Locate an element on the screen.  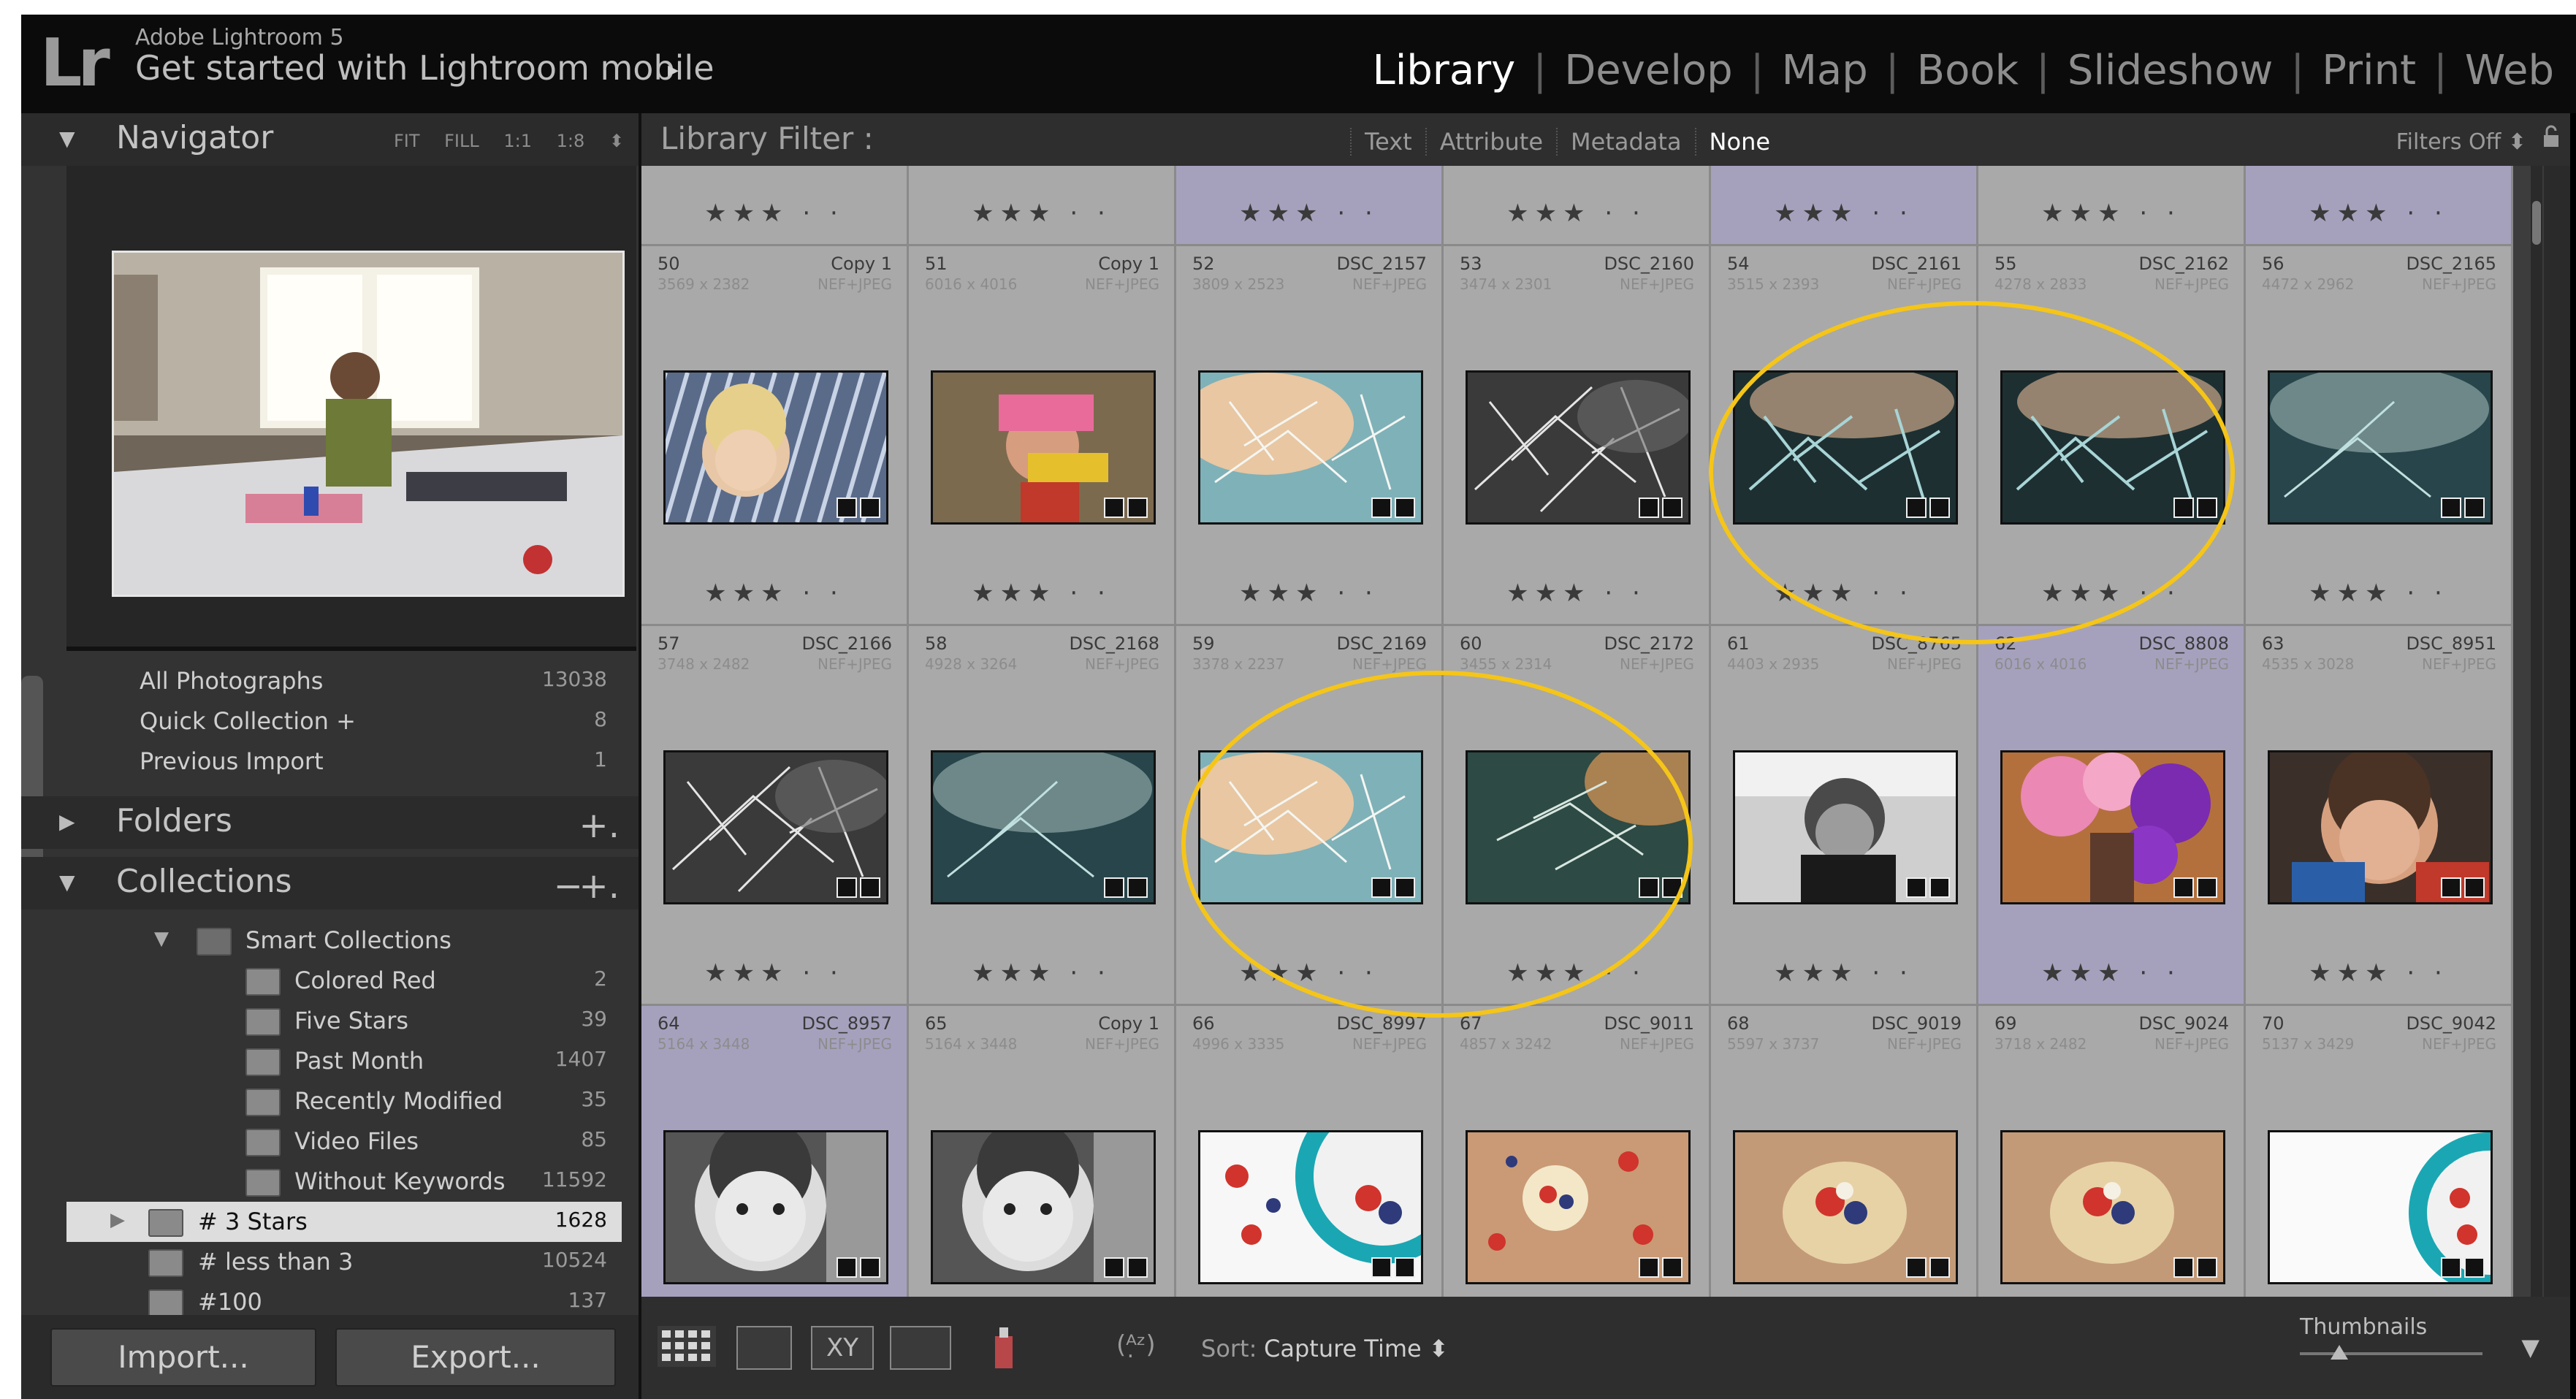
collections-header: ▼ Collections − +. is located at coordinates (330, 883).